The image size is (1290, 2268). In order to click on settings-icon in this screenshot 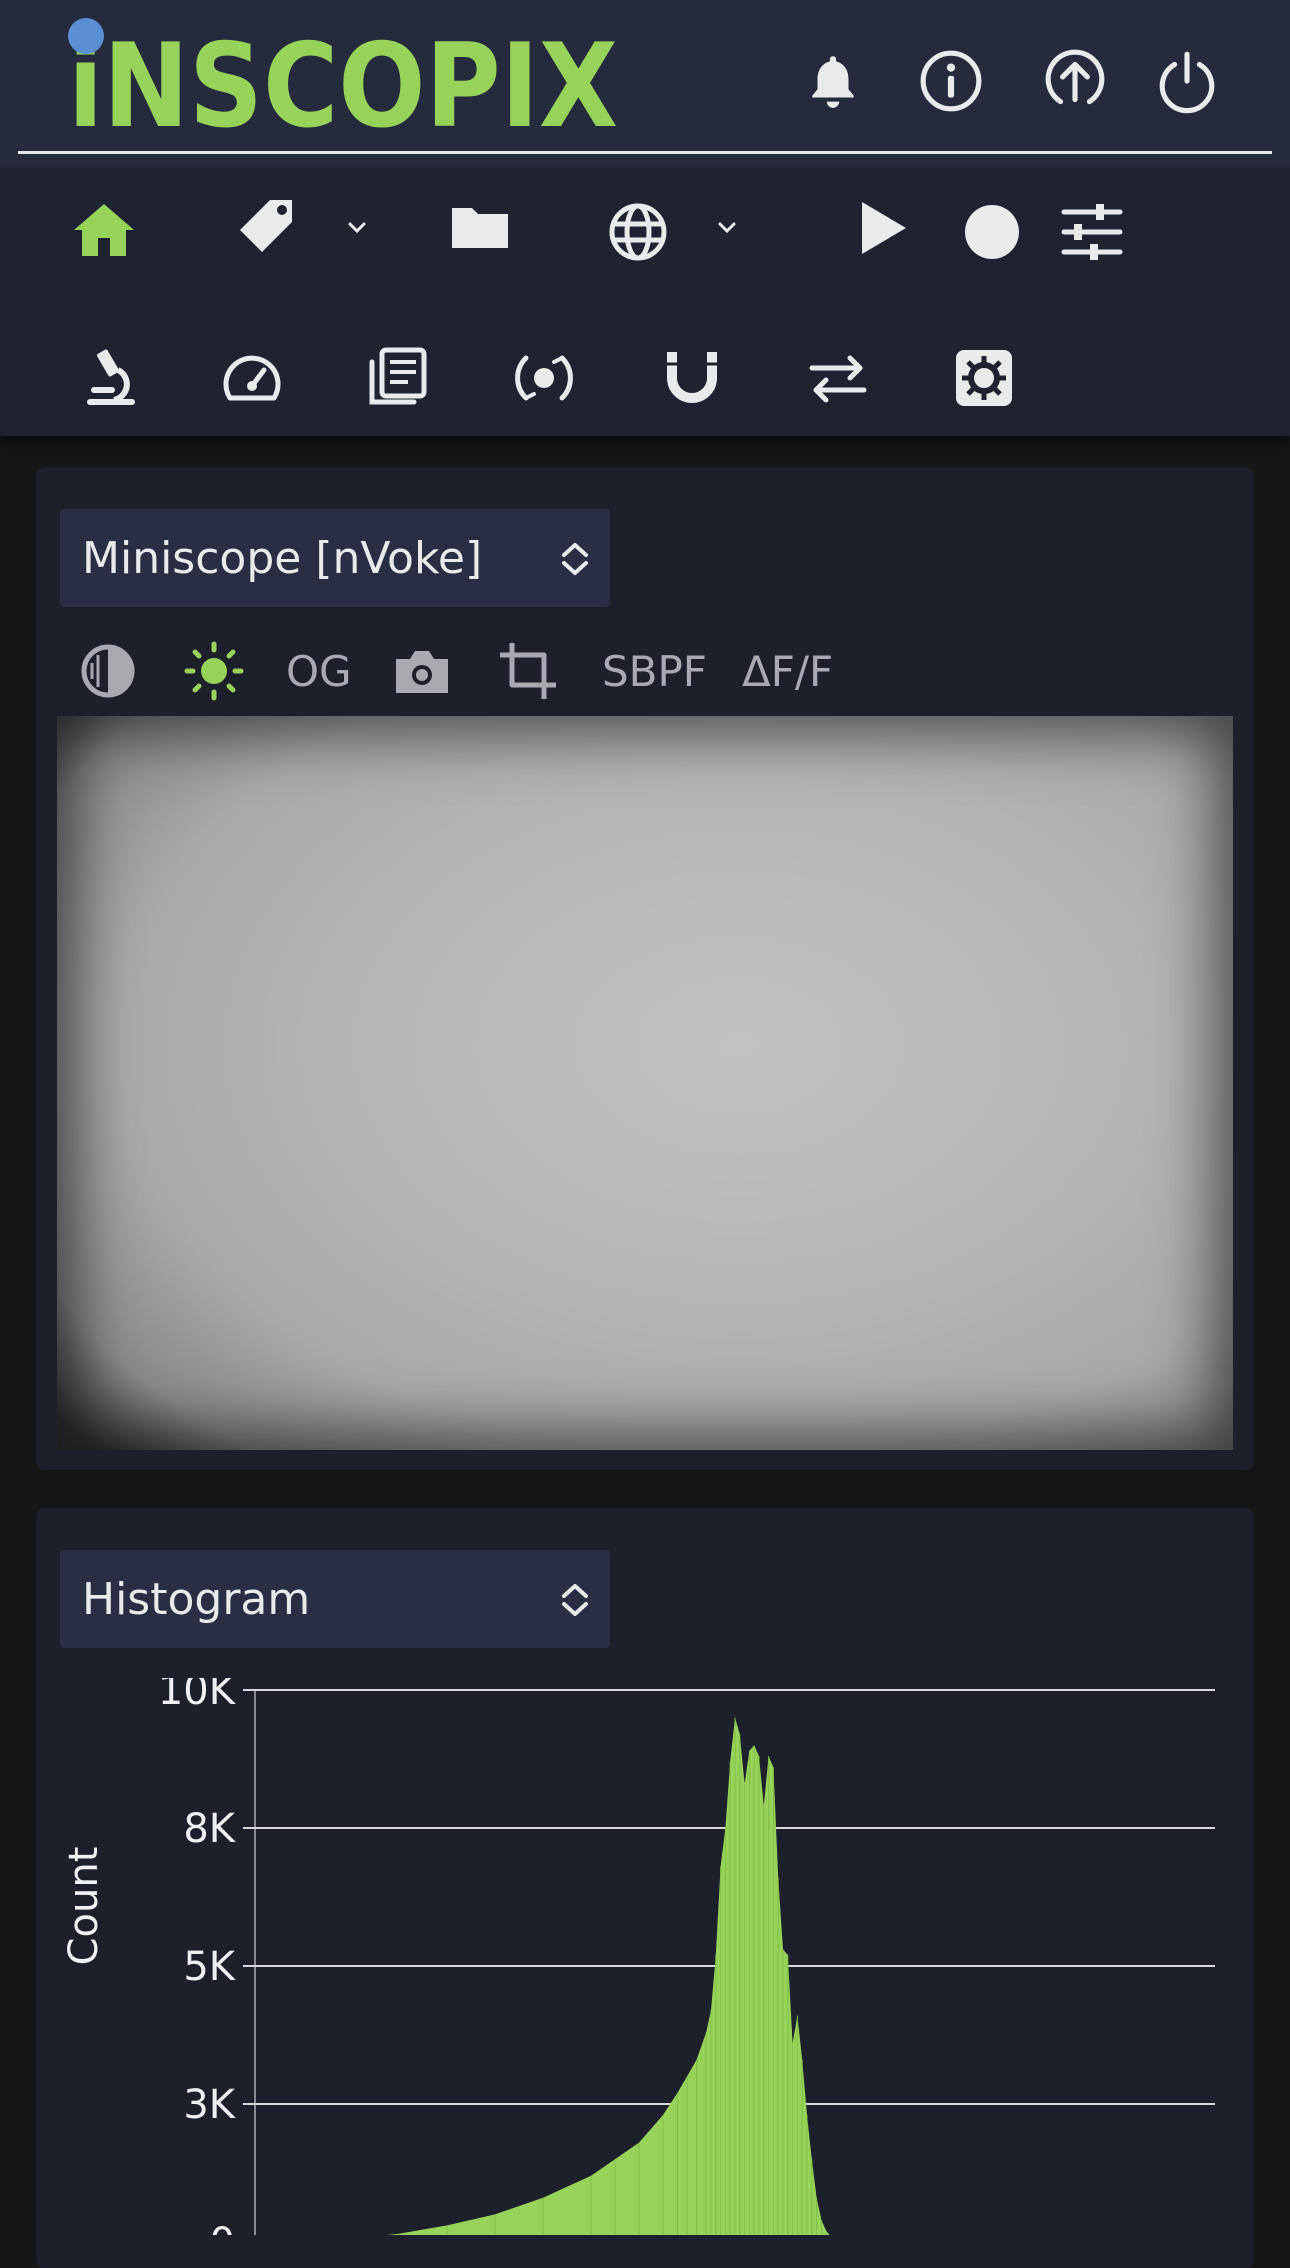, I will do `click(984, 378)`.